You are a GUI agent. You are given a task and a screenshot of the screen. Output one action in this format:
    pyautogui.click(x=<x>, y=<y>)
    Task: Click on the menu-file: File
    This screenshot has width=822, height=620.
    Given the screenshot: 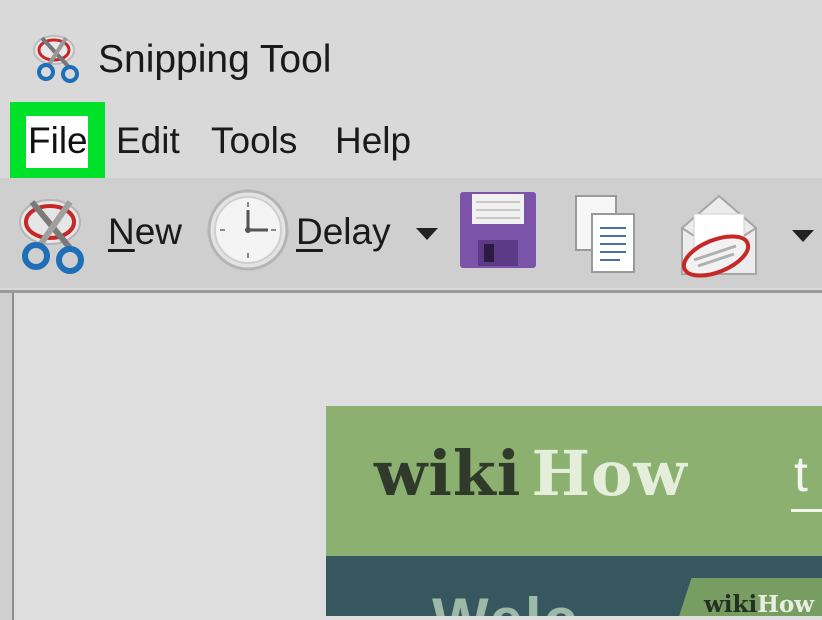 What is the action you would take?
    pyautogui.click(x=57, y=140)
    